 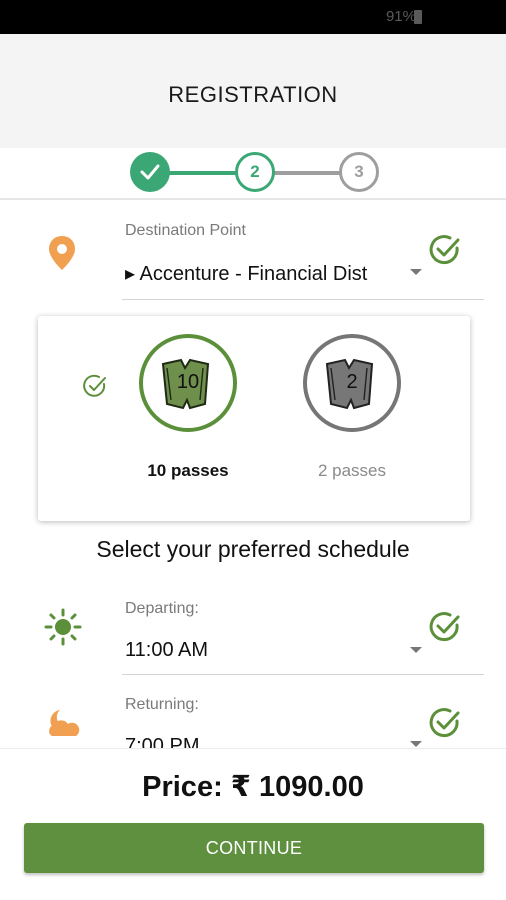 I want to click on pass-10-count: 10, so click(x=188, y=382).